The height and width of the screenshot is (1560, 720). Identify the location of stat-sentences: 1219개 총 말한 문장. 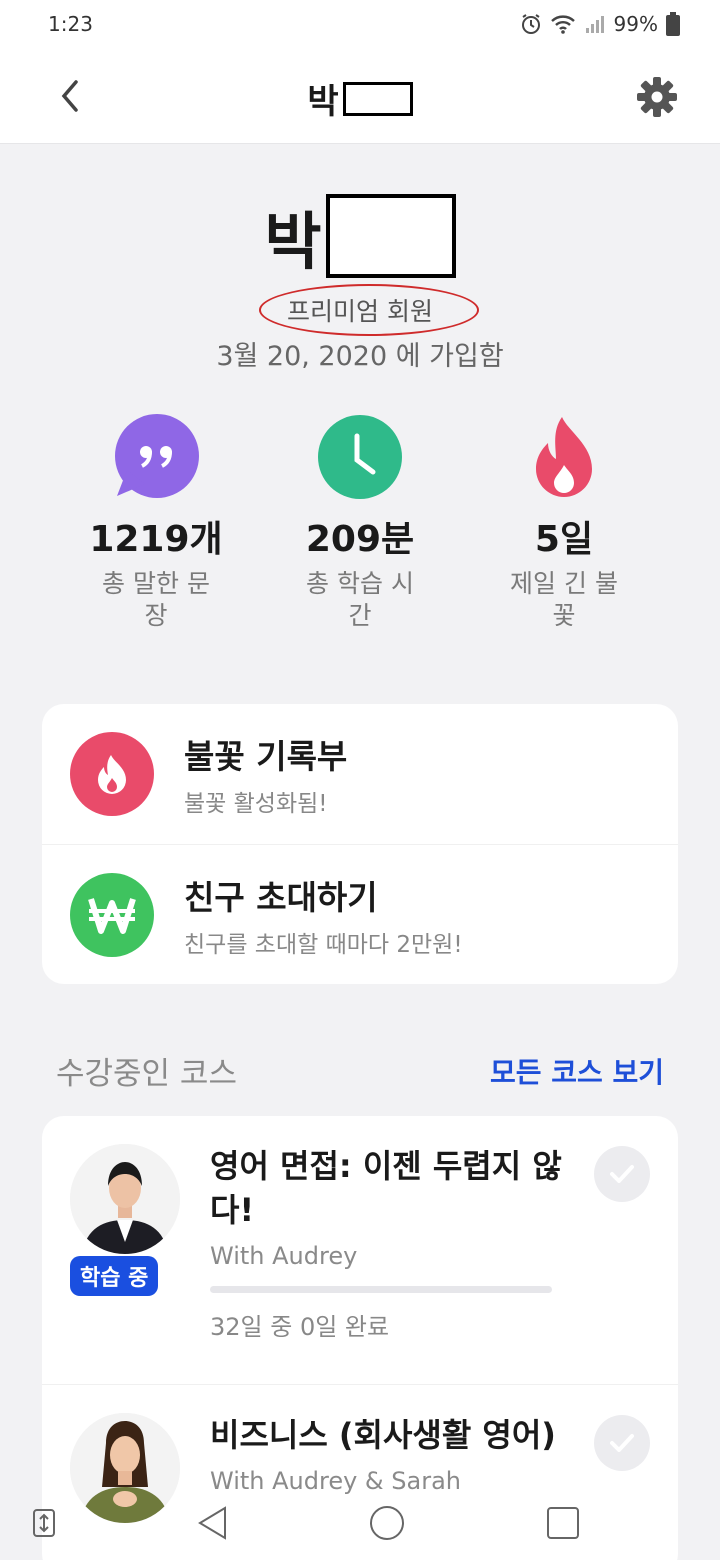
(156, 522).